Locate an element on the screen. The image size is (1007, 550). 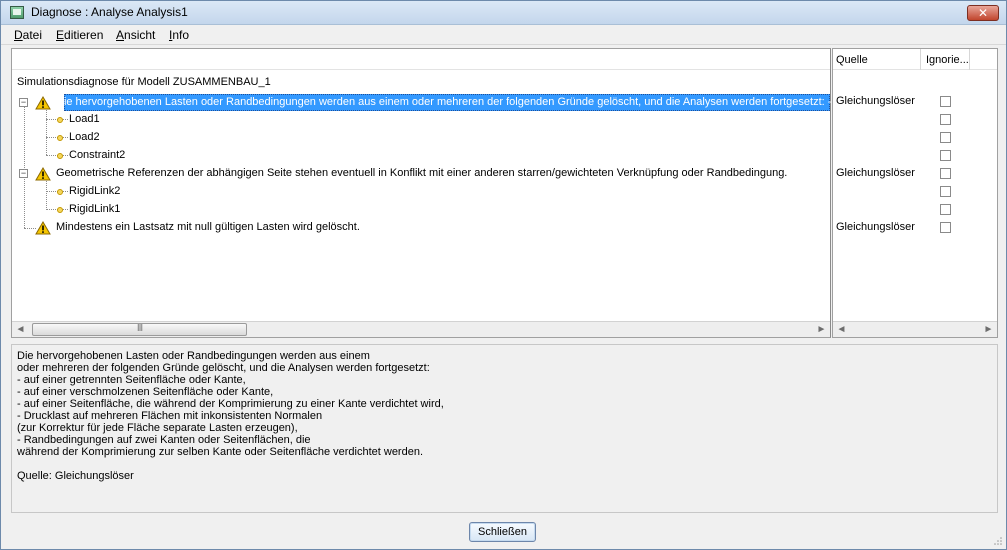
tree-leaf-label: Constraint2 is located at coordinates (97, 155).